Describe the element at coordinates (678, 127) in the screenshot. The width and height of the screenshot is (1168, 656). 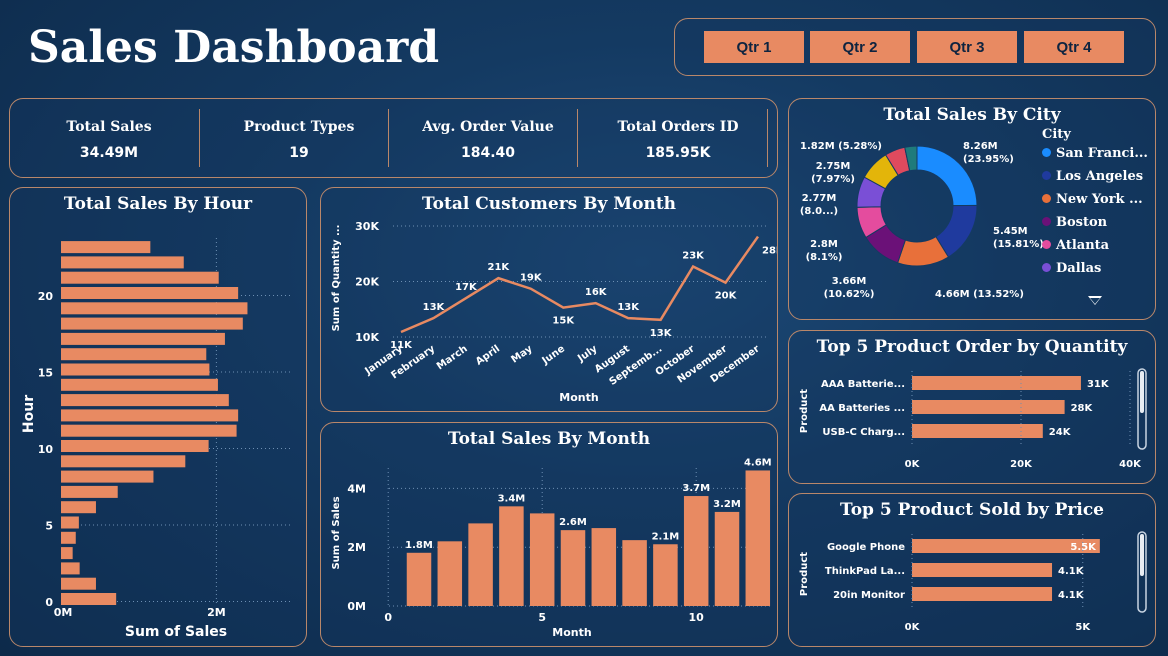
I see `kpi-label: Total Orders ID` at that location.